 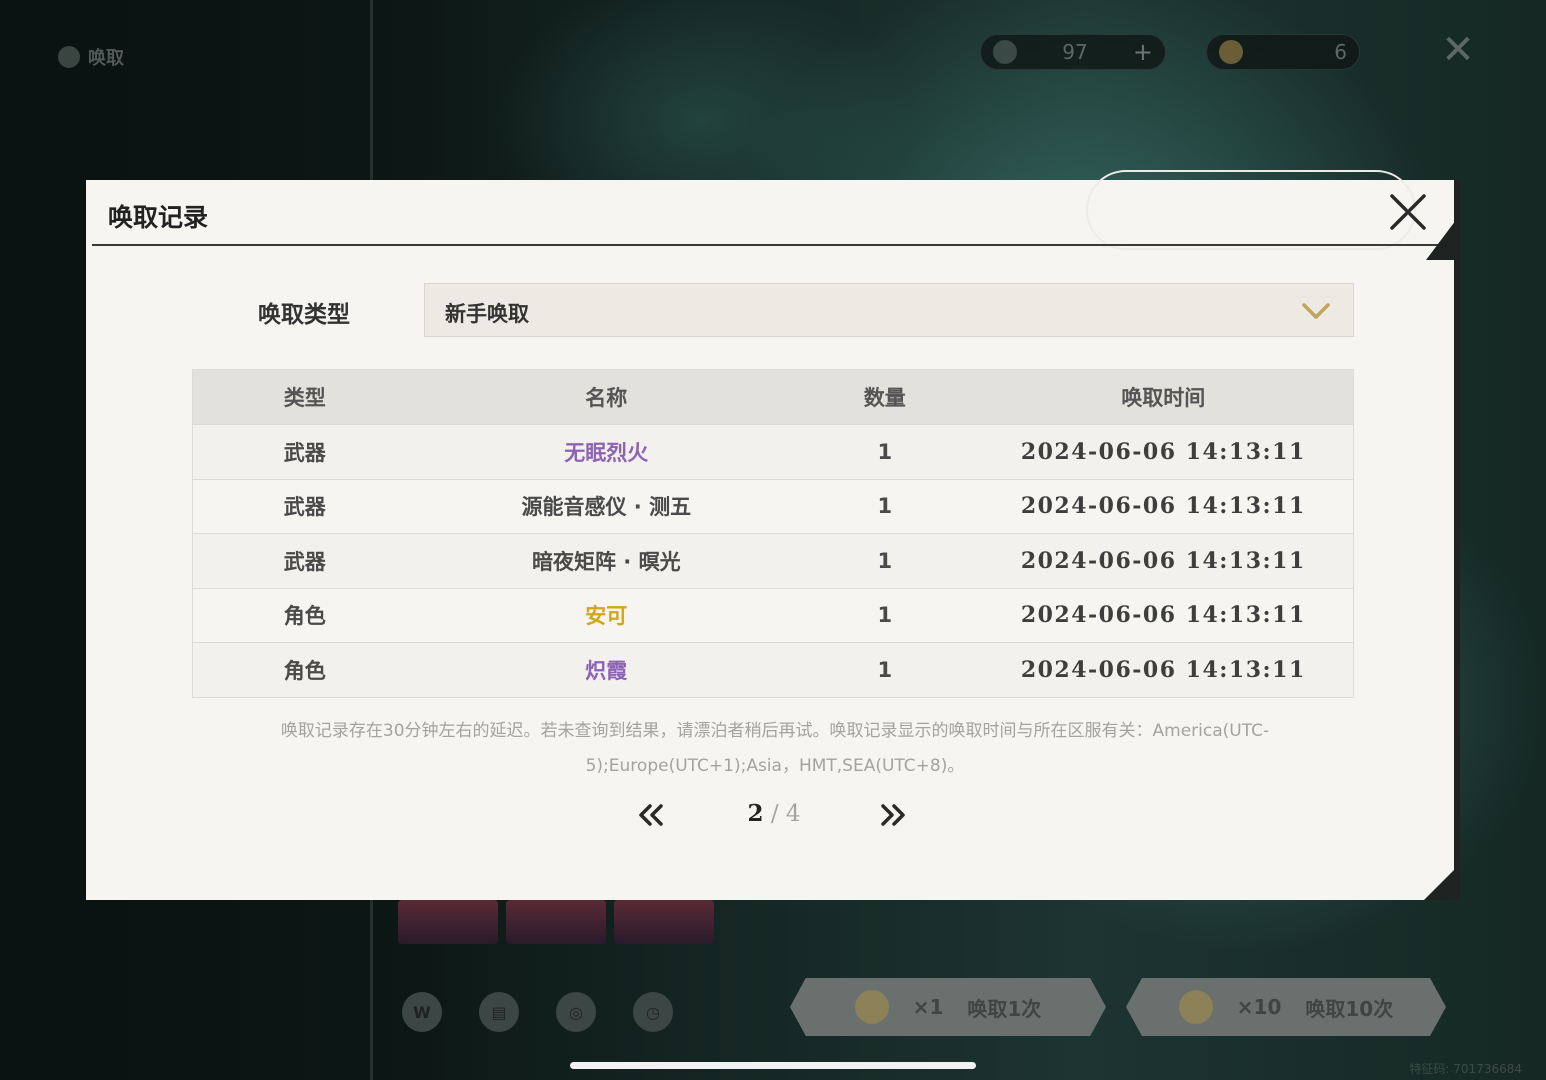 I want to click on currency-astrite-value: 97, so click(x=1075, y=52).